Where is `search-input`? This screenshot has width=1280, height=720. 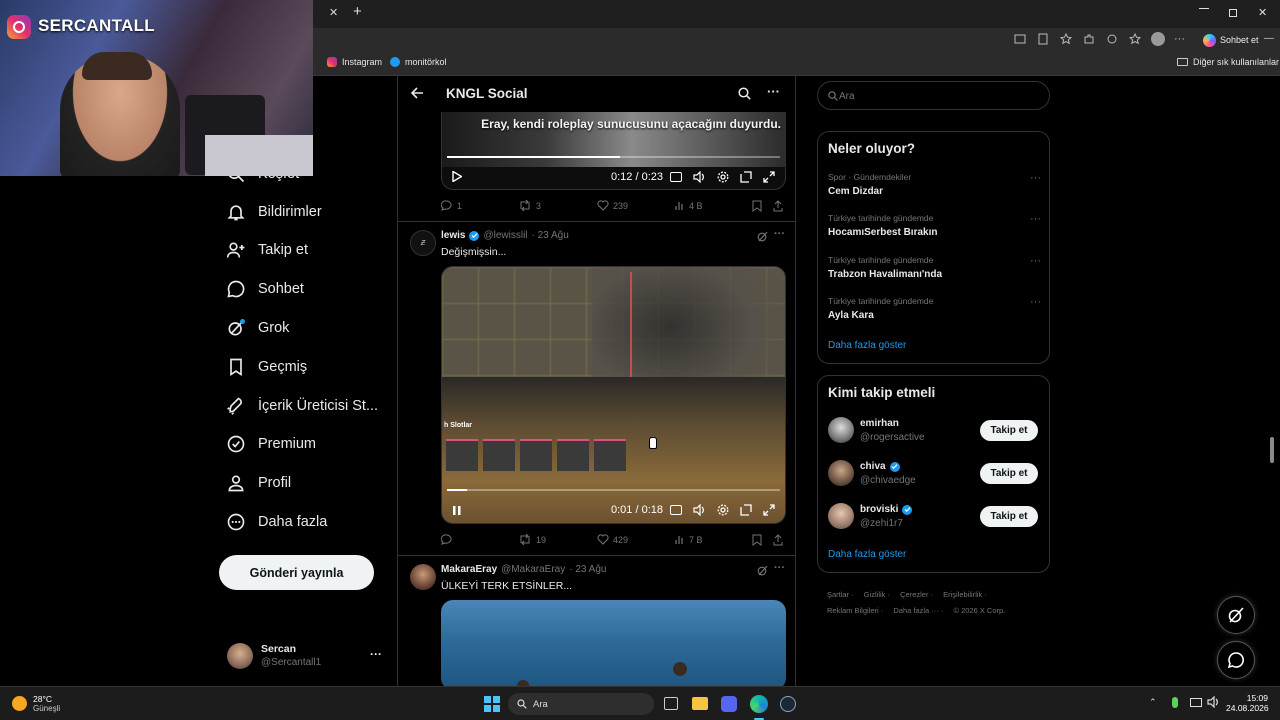 search-input is located at coordinates (939, 96).